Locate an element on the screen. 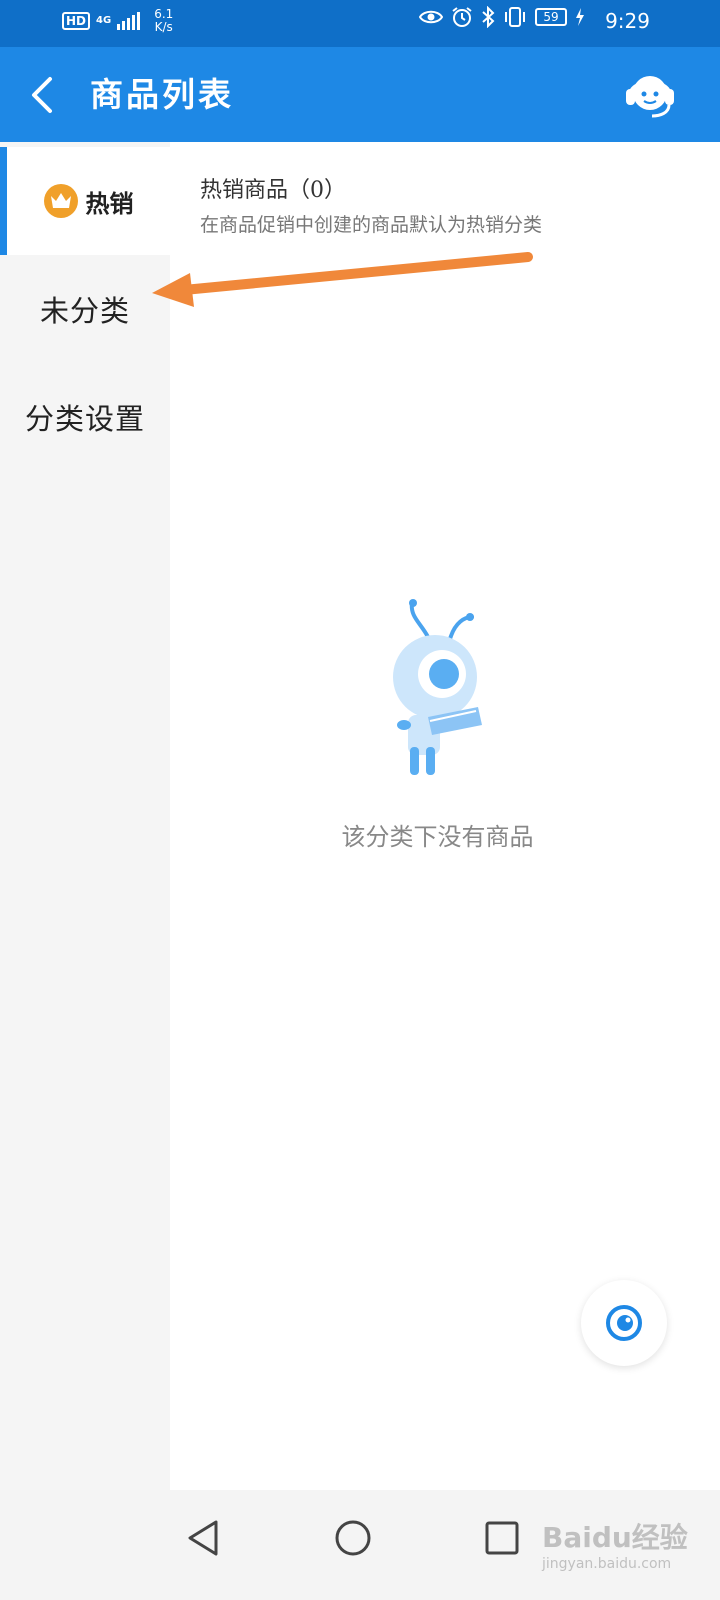  sidebar-item-label: 分类设置 is located at coordinates (84, 419).